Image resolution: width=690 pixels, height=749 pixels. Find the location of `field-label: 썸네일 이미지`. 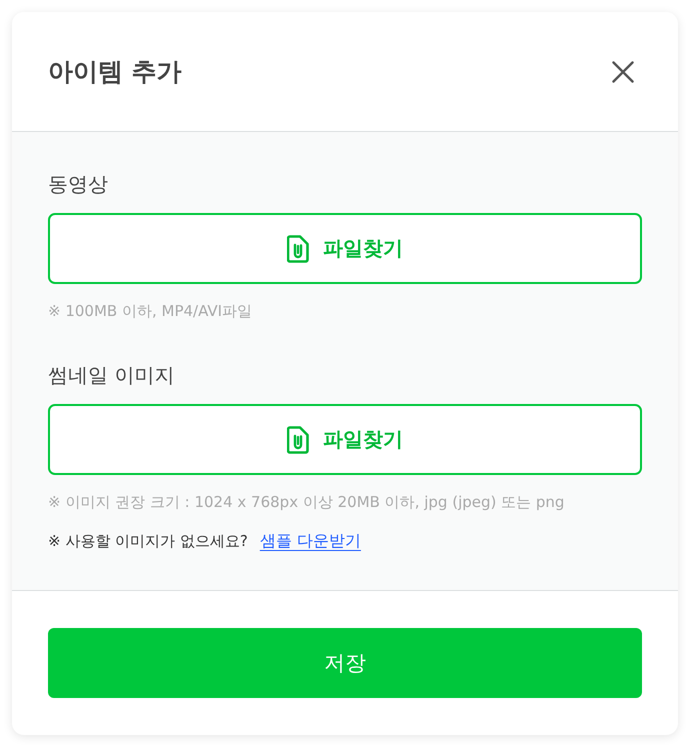

field-label: 썸네일 이미지 is located at coordinates (112, 375).